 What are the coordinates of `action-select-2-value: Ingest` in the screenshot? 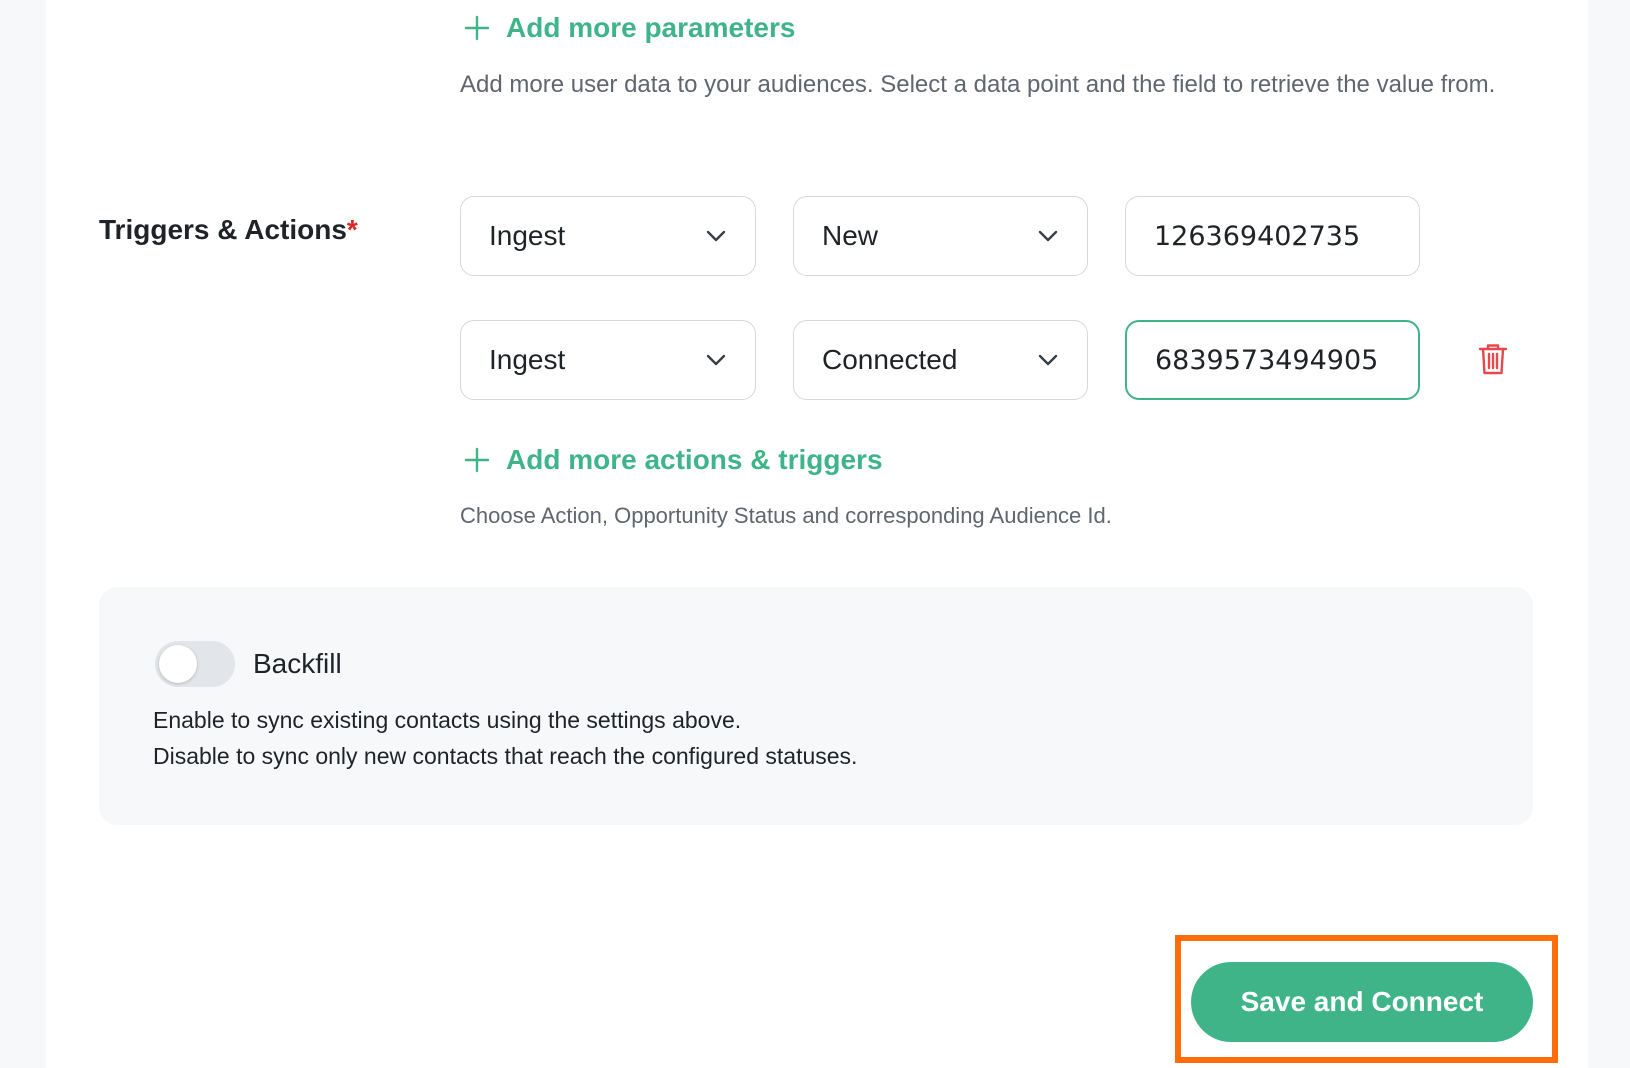 It's located at (527, 359).